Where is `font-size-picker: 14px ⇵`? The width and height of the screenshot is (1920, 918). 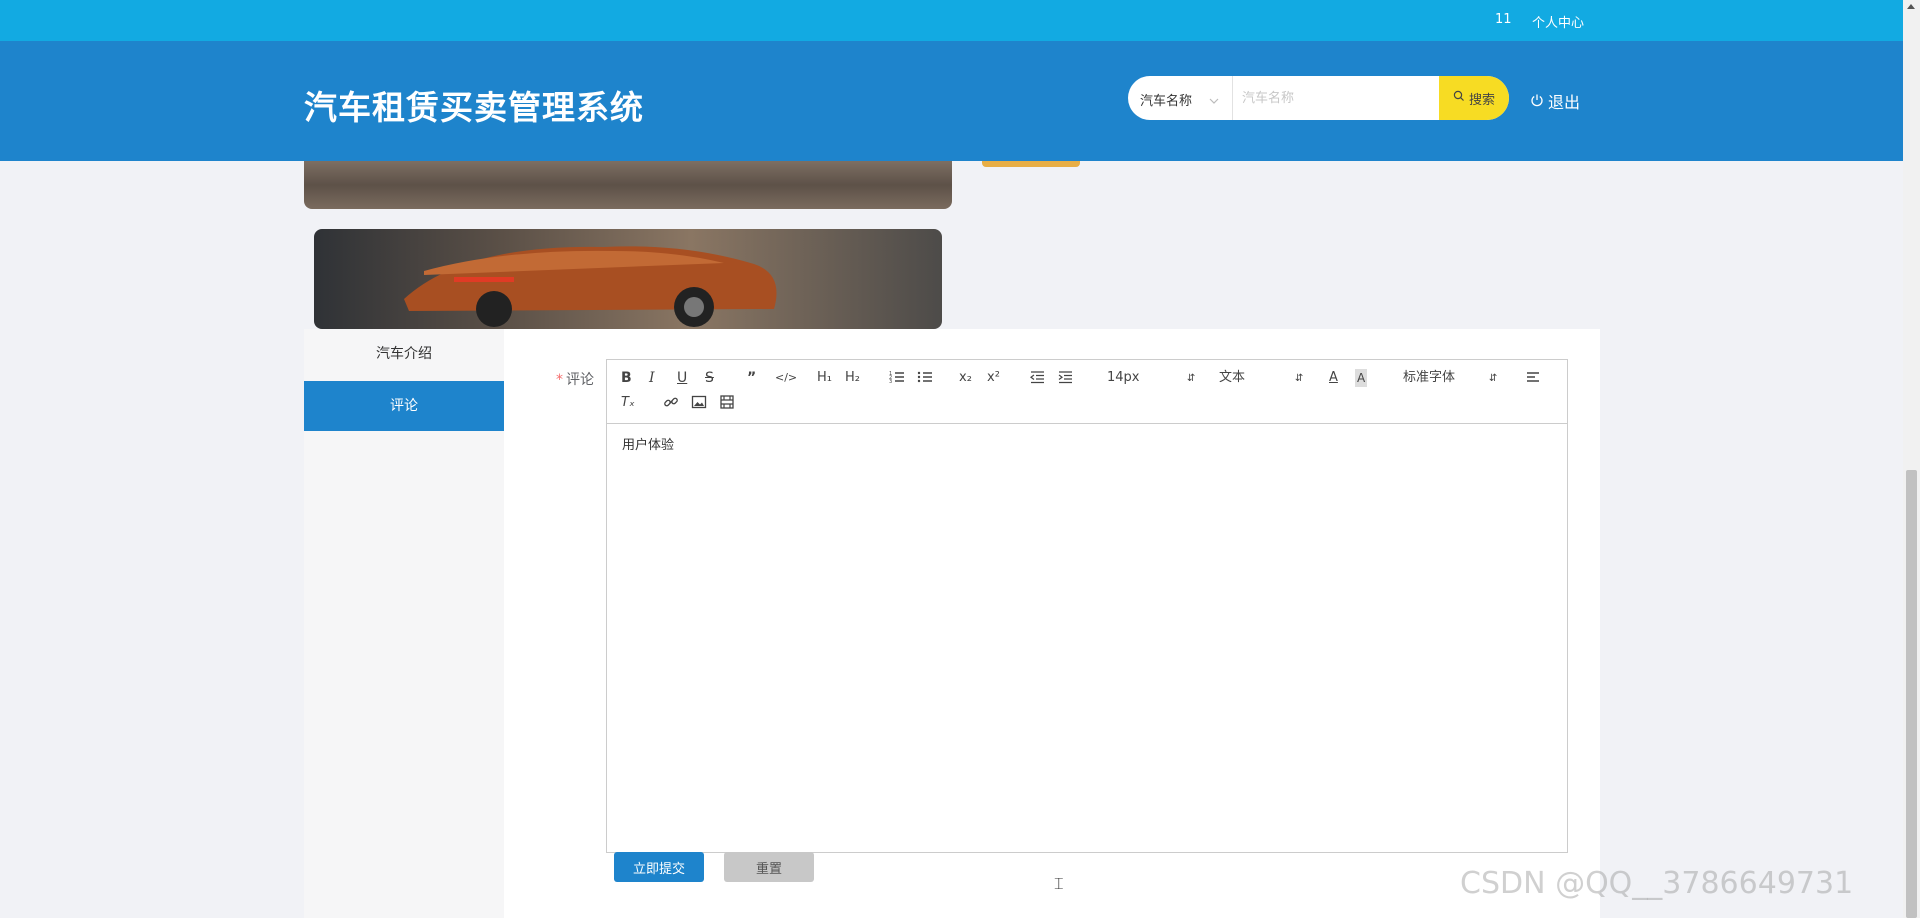
font-size-picker: 14px ⇵ is located at coordinates (1152, 378).